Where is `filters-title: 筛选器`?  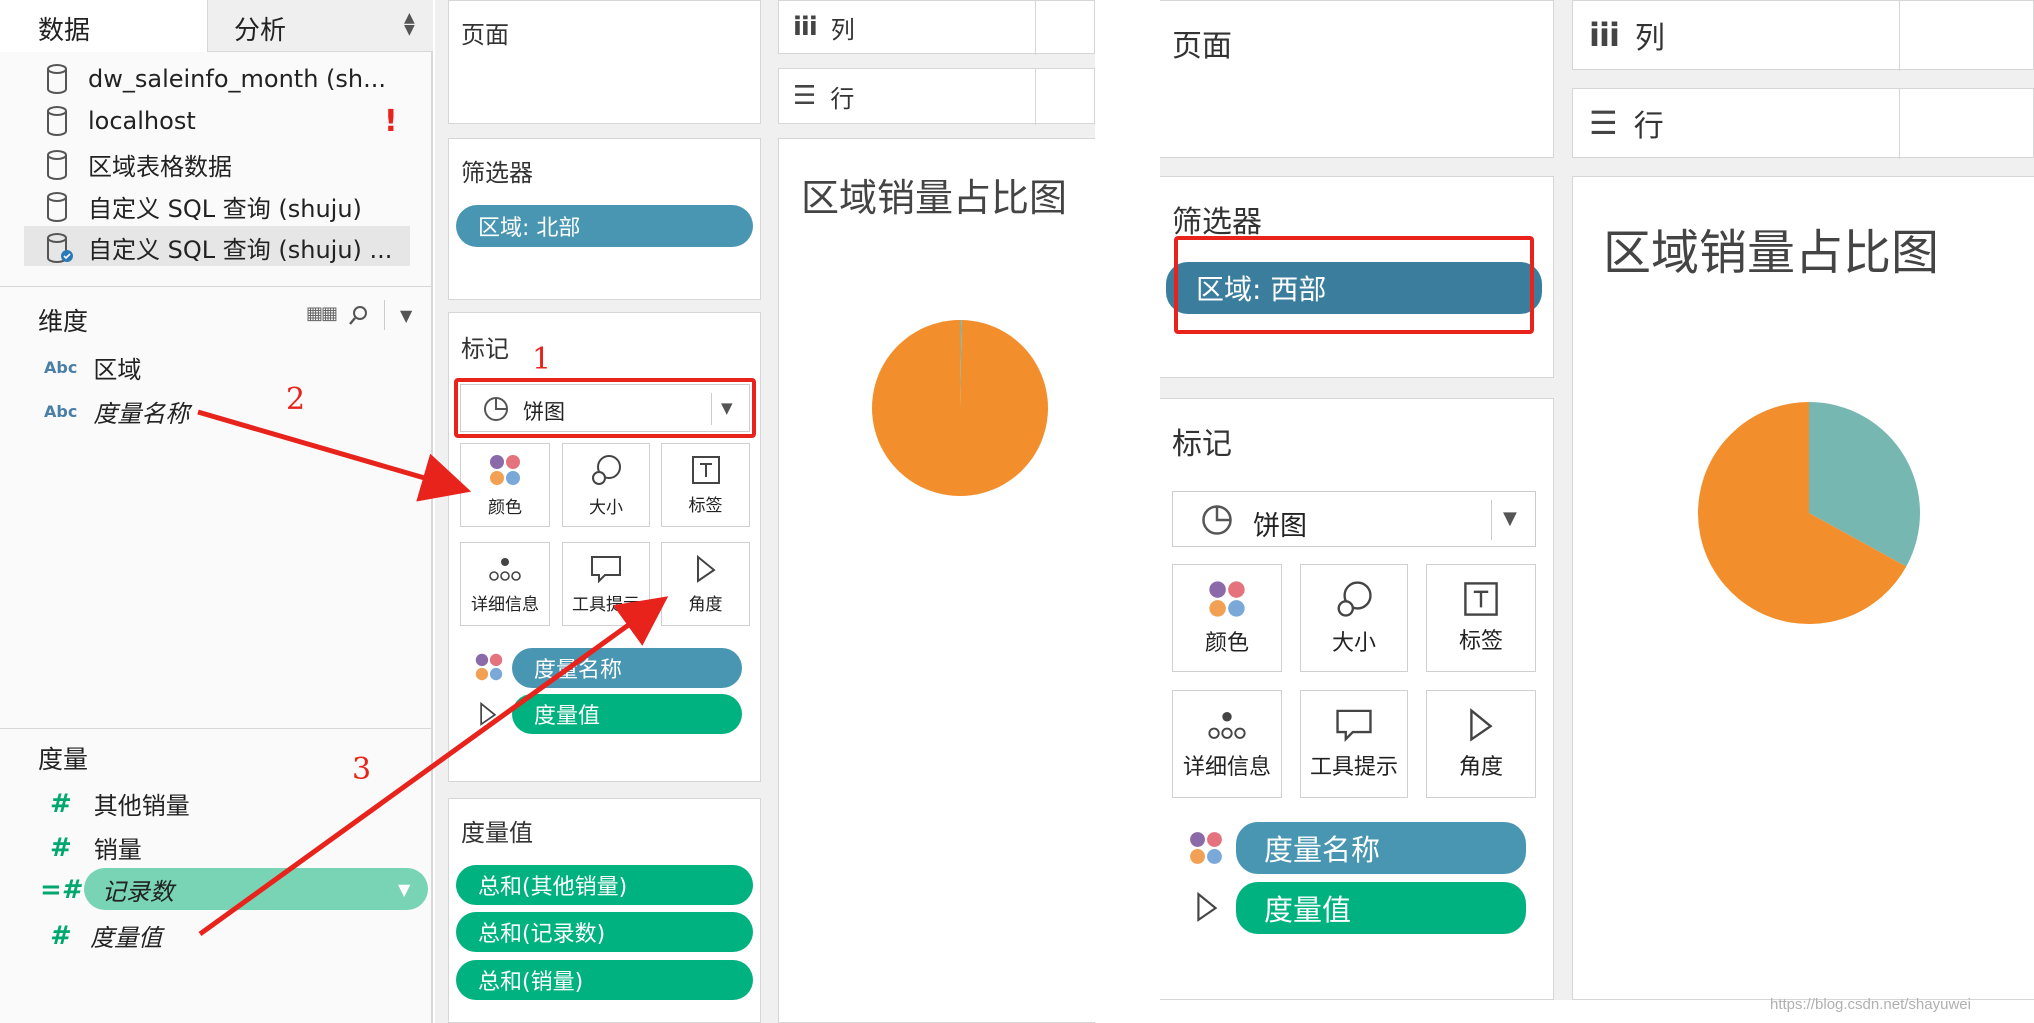
filters-title: 筛选器 is located at coordinates (1217, 222).